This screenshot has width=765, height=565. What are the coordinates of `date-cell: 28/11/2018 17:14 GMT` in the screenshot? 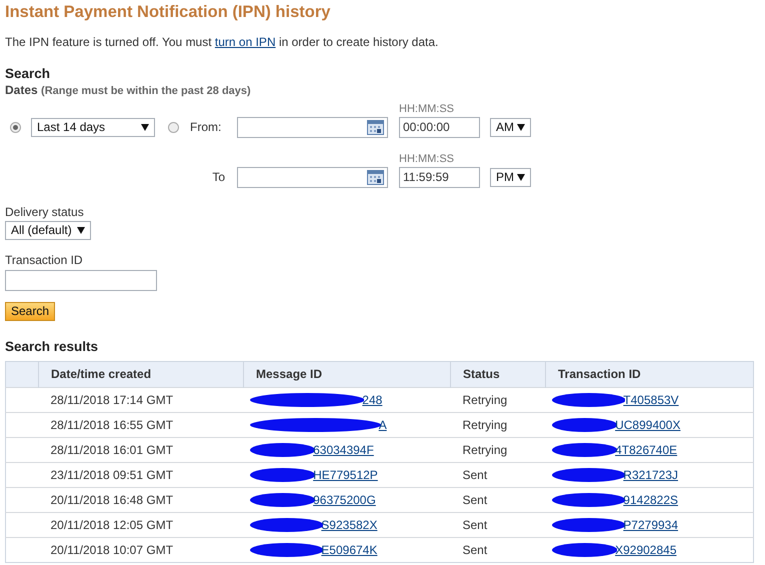 It's located at (141, 400).